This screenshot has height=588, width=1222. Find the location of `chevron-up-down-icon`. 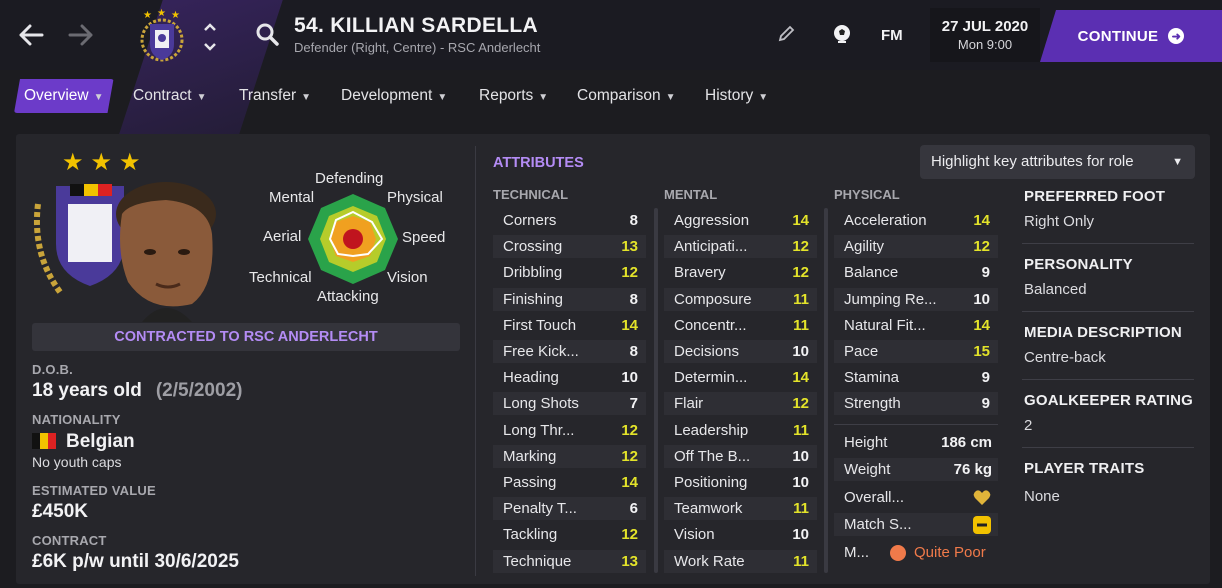

chevron-up-down-icon is located at coordinates (210, 37).